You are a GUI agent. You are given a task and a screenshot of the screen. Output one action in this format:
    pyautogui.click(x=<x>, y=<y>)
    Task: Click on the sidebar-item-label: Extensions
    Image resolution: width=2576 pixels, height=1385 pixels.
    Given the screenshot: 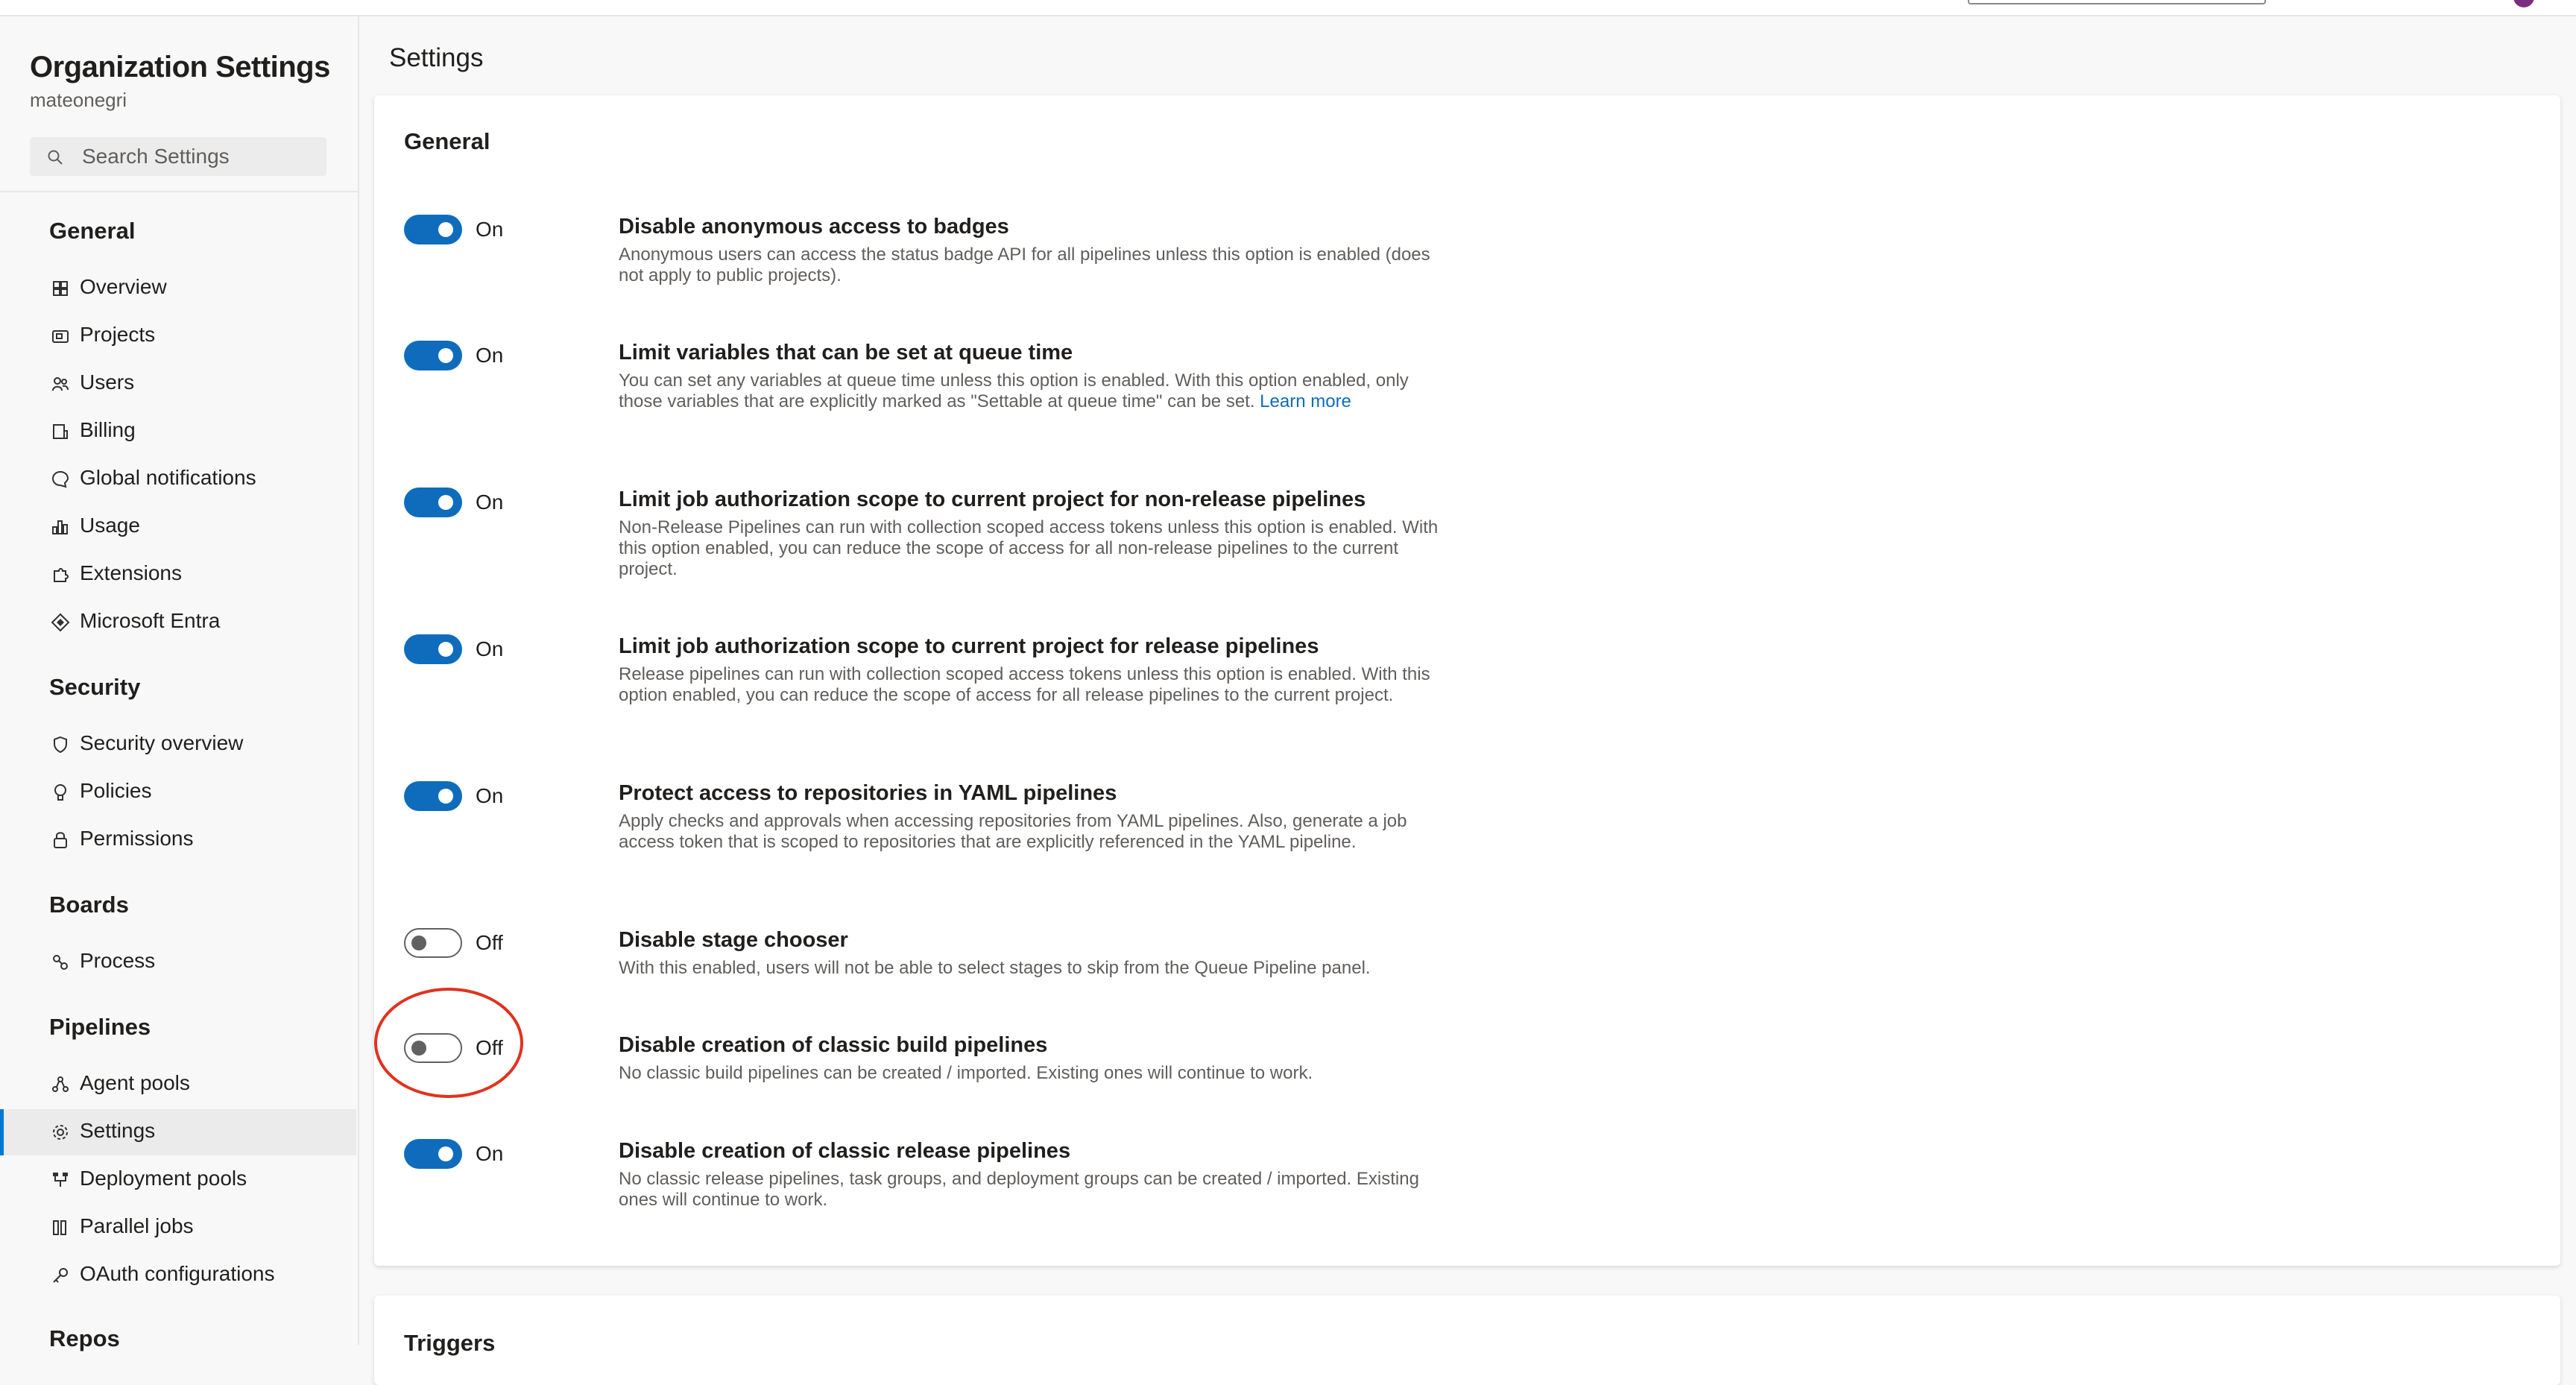 What is the action you would take?
    pyautogui.click(x=131, y=572)
    